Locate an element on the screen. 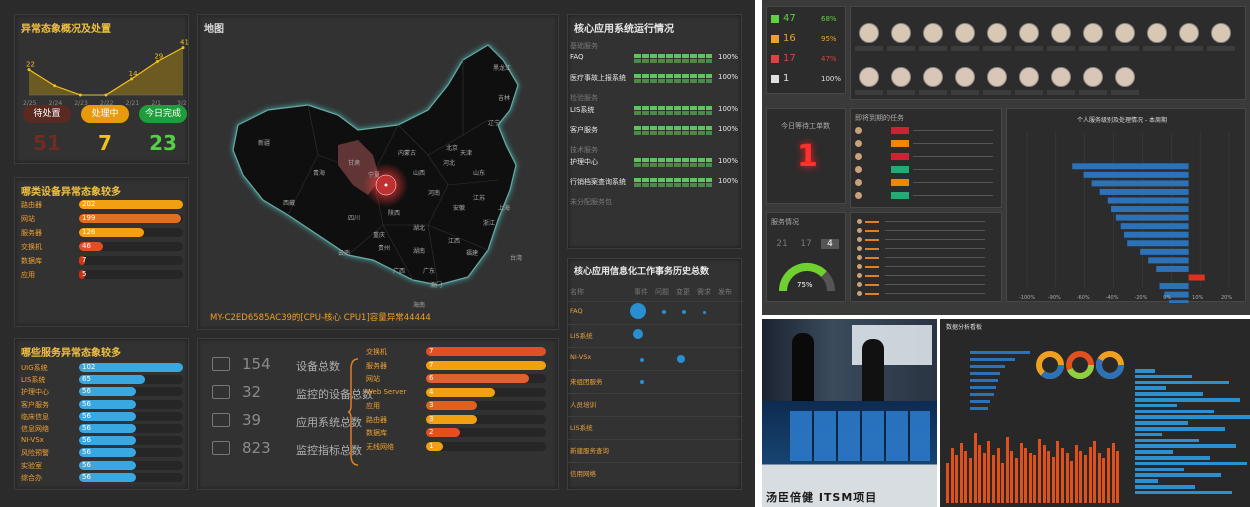 The width and height of the screenshot is (1250, 507). province-label: 甘肃 is located at coordinates (354, 163).